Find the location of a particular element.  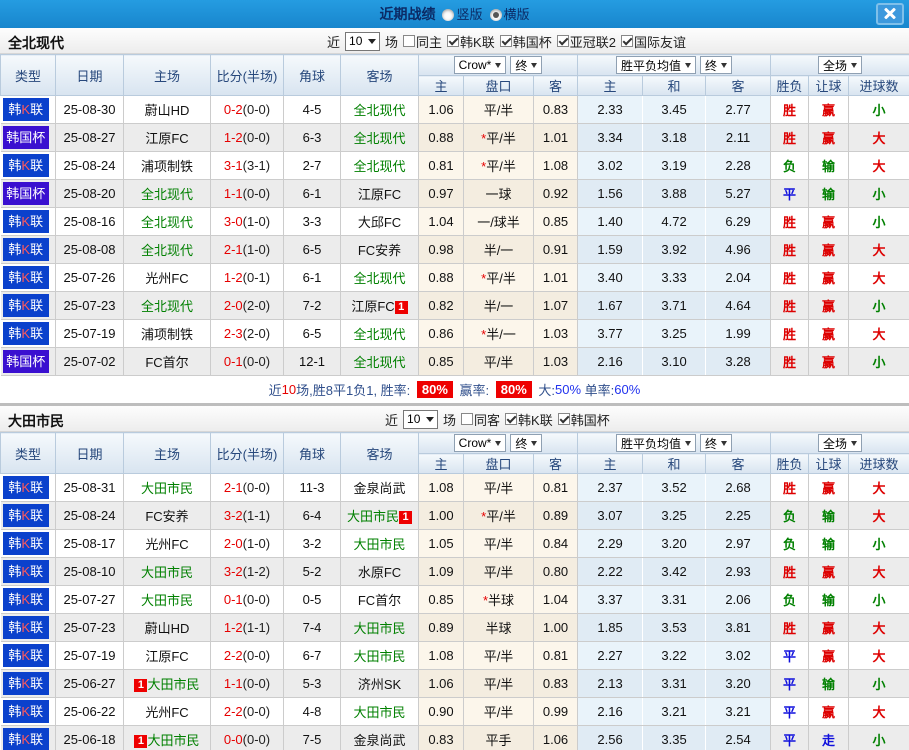

checkbox-label: 韩K联 is located at coordinates (535, 420).